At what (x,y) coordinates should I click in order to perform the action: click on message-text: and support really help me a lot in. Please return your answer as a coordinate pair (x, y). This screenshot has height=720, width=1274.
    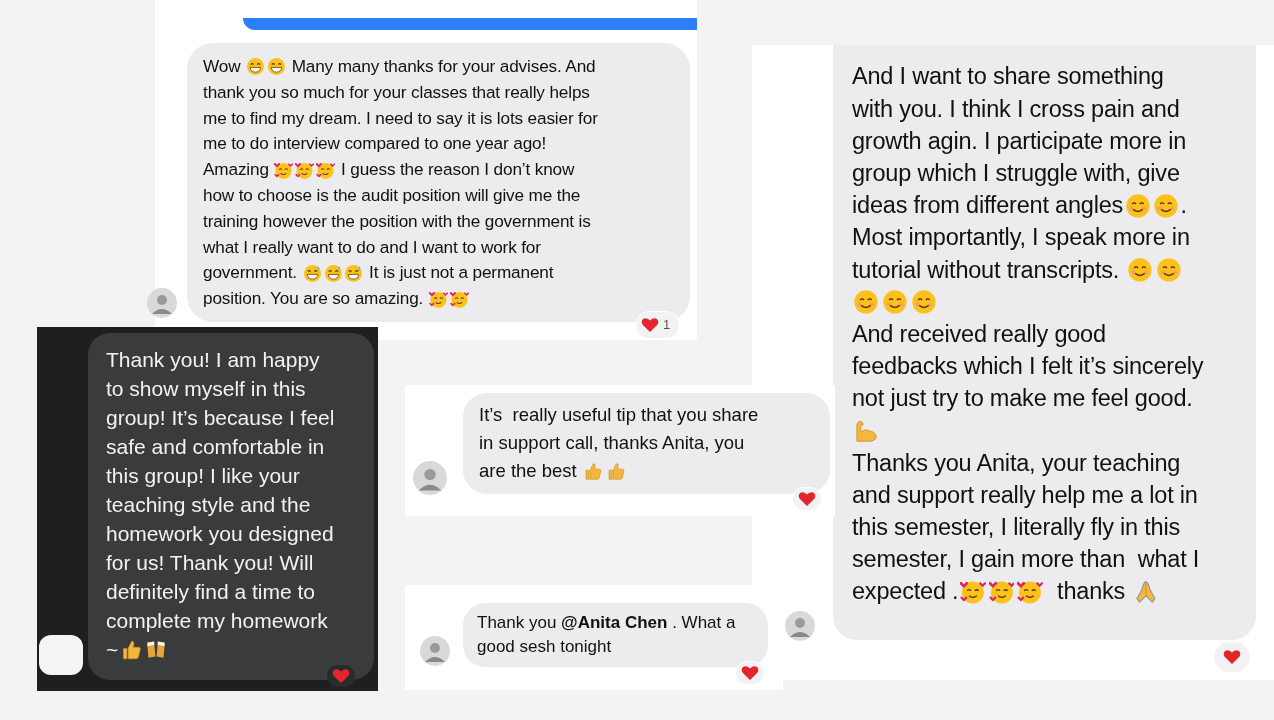
    Looking at the image, I should click on (1025, 495).